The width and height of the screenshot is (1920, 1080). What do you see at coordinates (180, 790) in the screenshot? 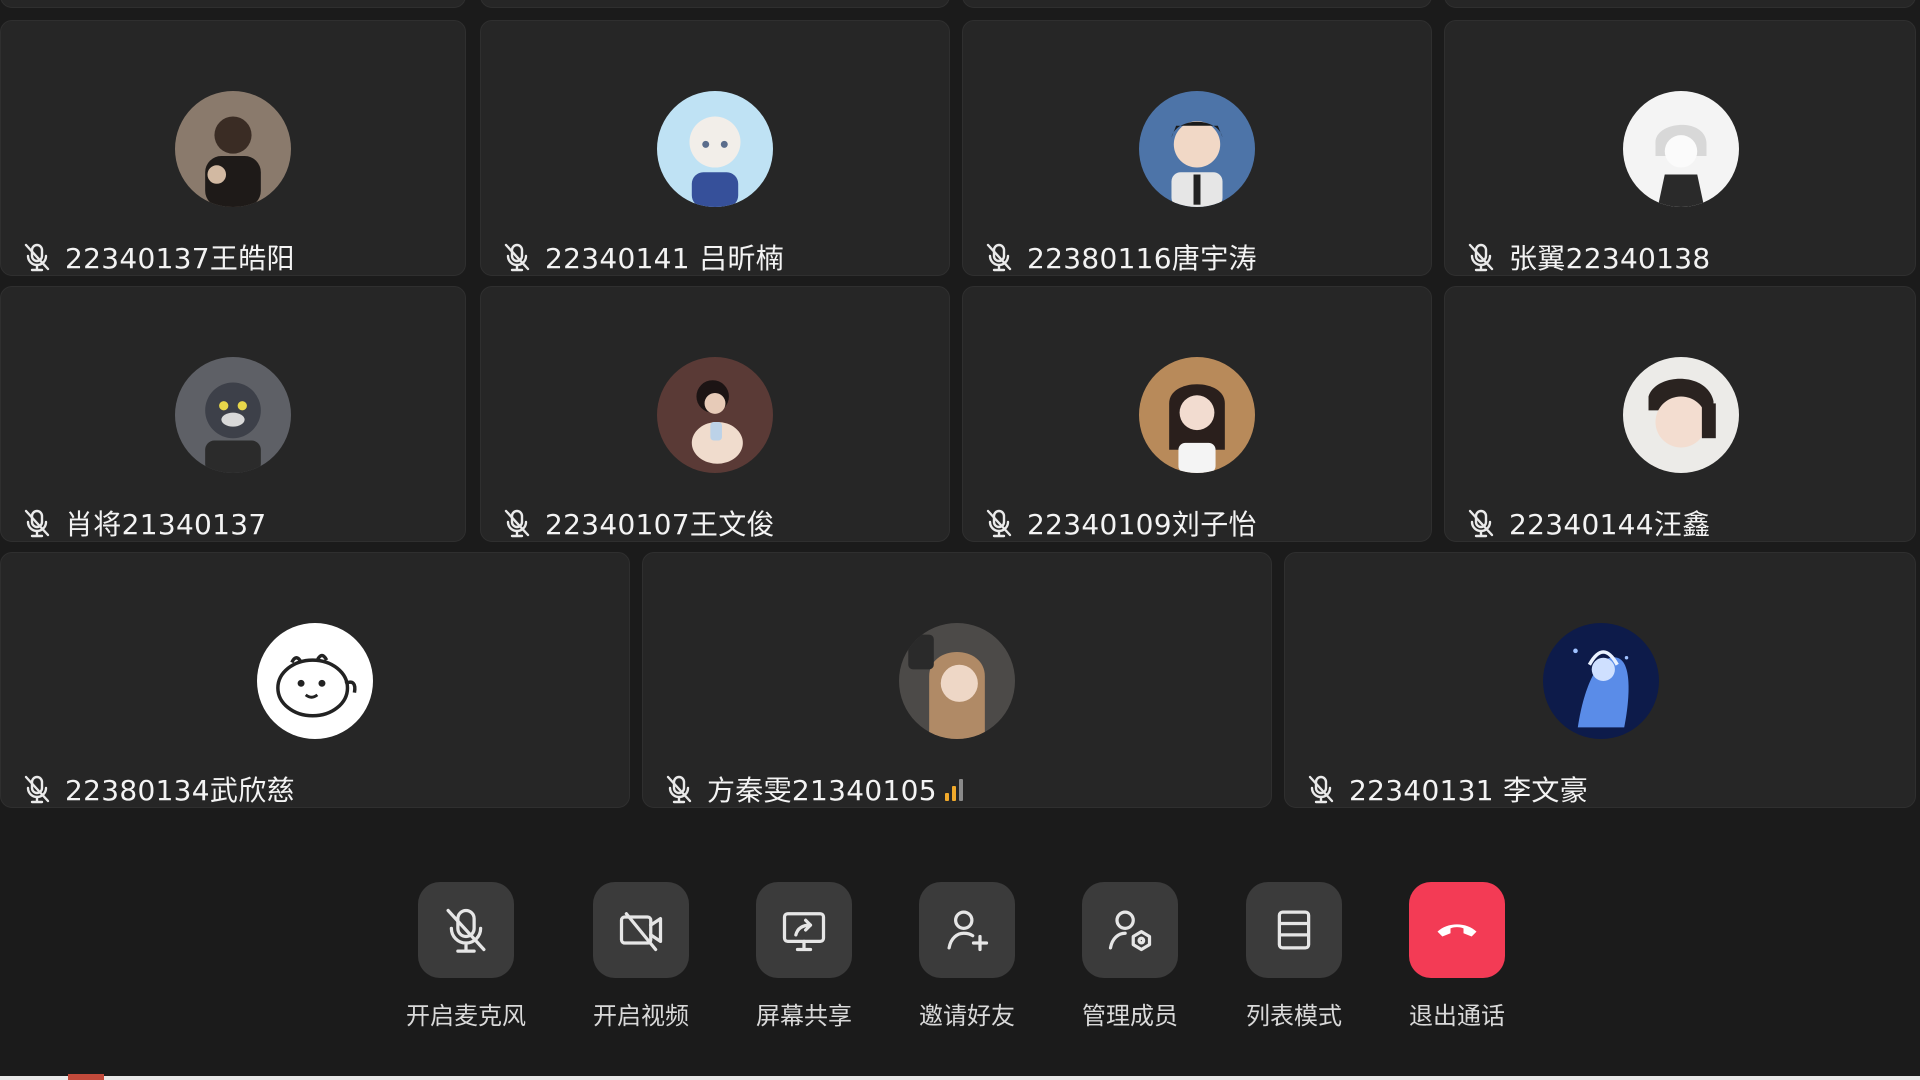
I see `participant-name: 22380134武欣慈` at bounding box center [180, 790].